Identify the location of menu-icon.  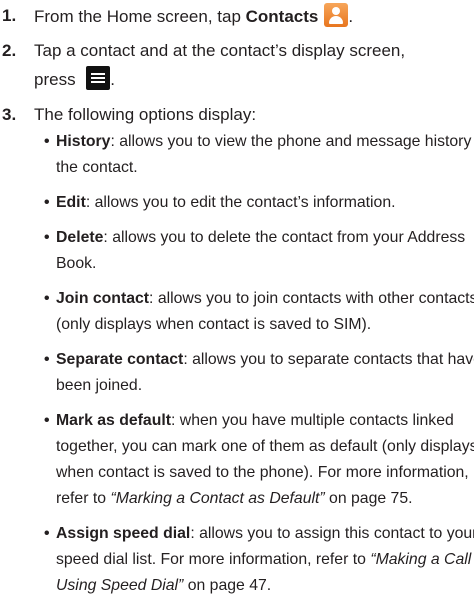
(98, 78).